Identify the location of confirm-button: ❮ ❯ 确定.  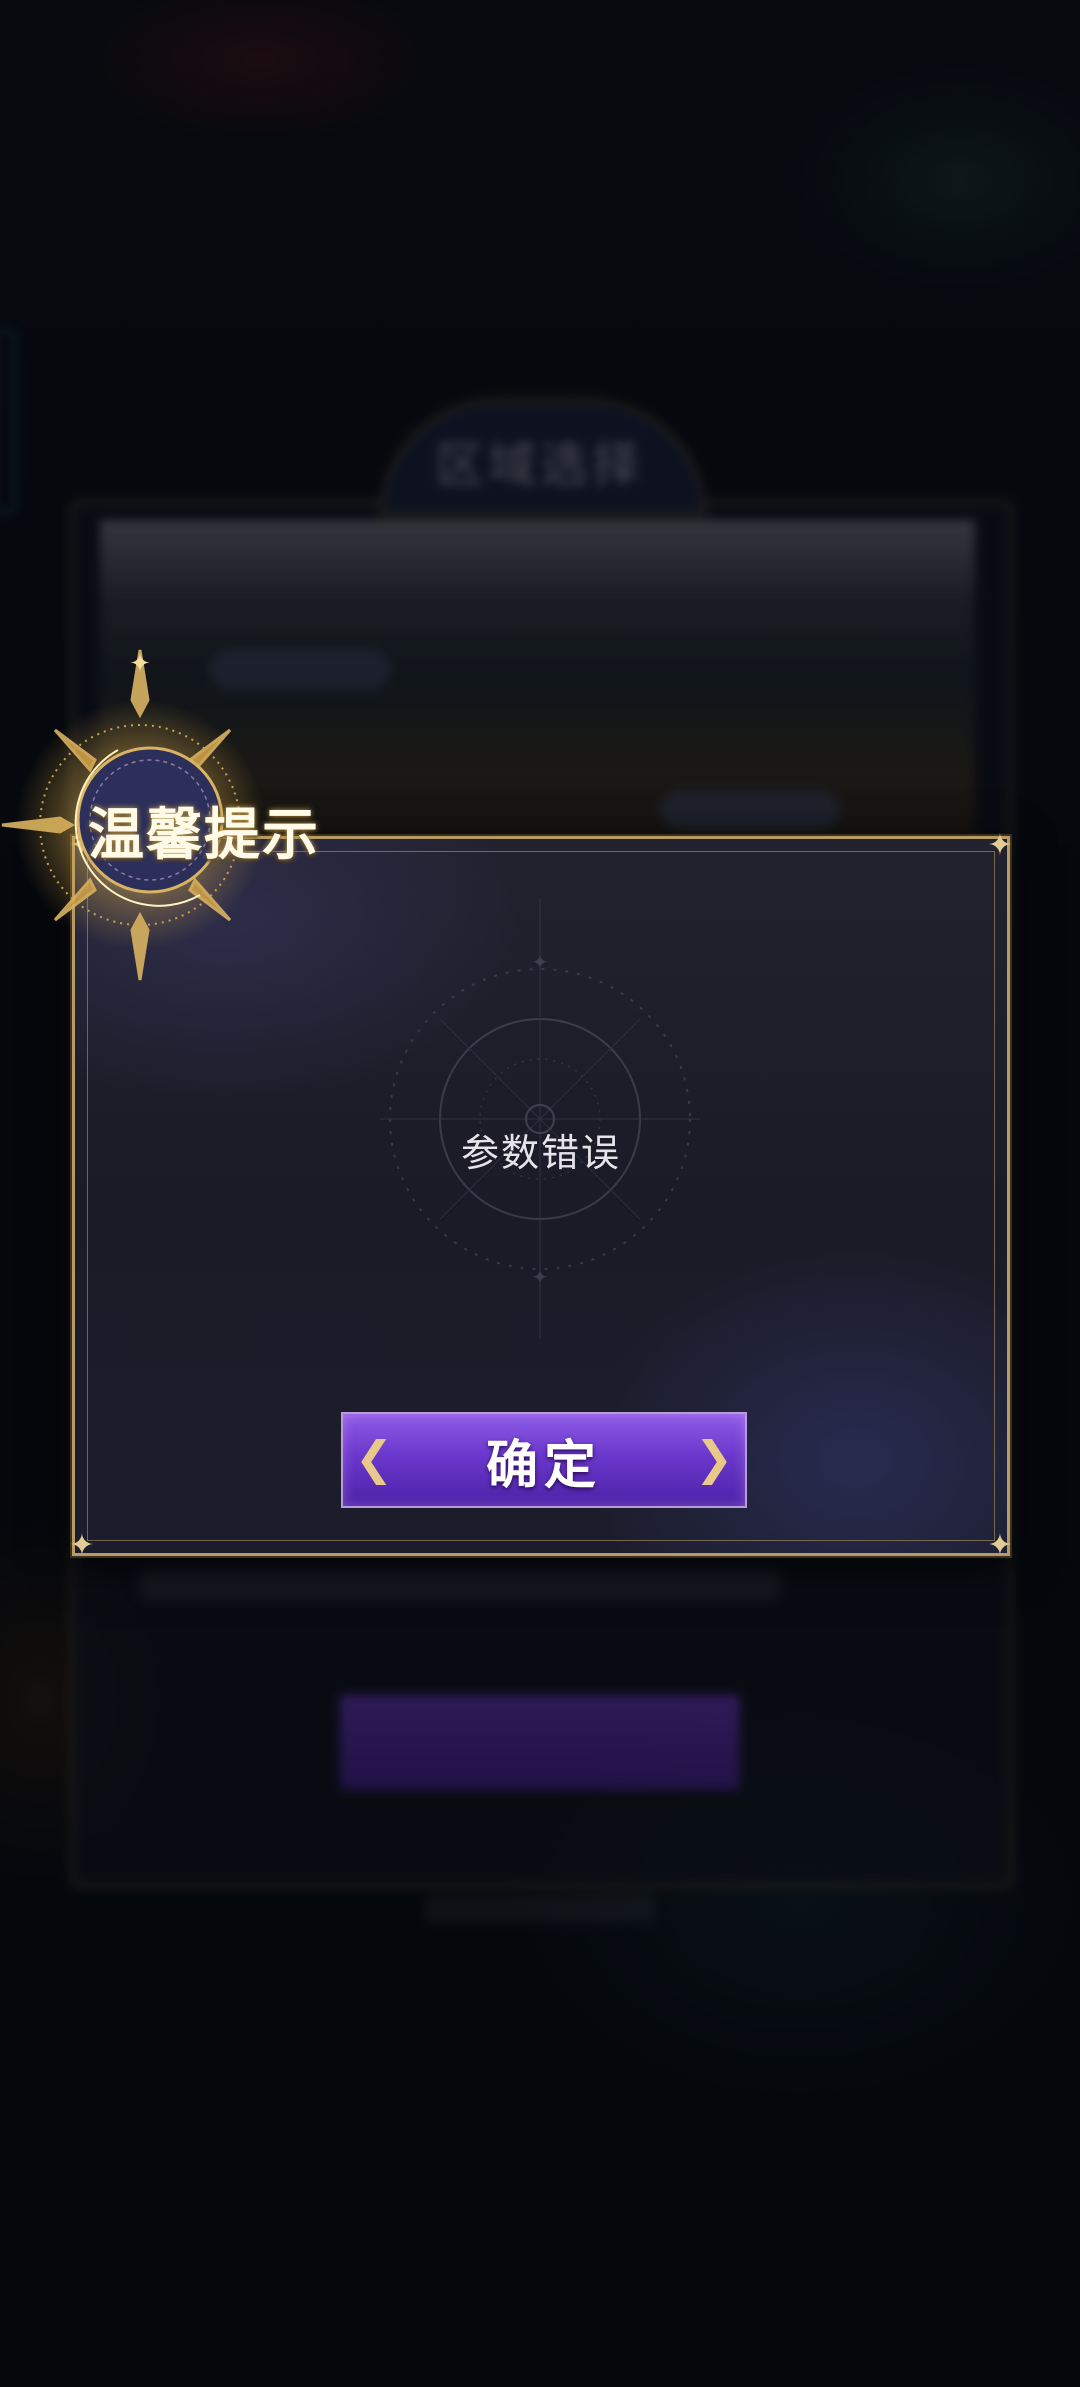
(544, 1460).